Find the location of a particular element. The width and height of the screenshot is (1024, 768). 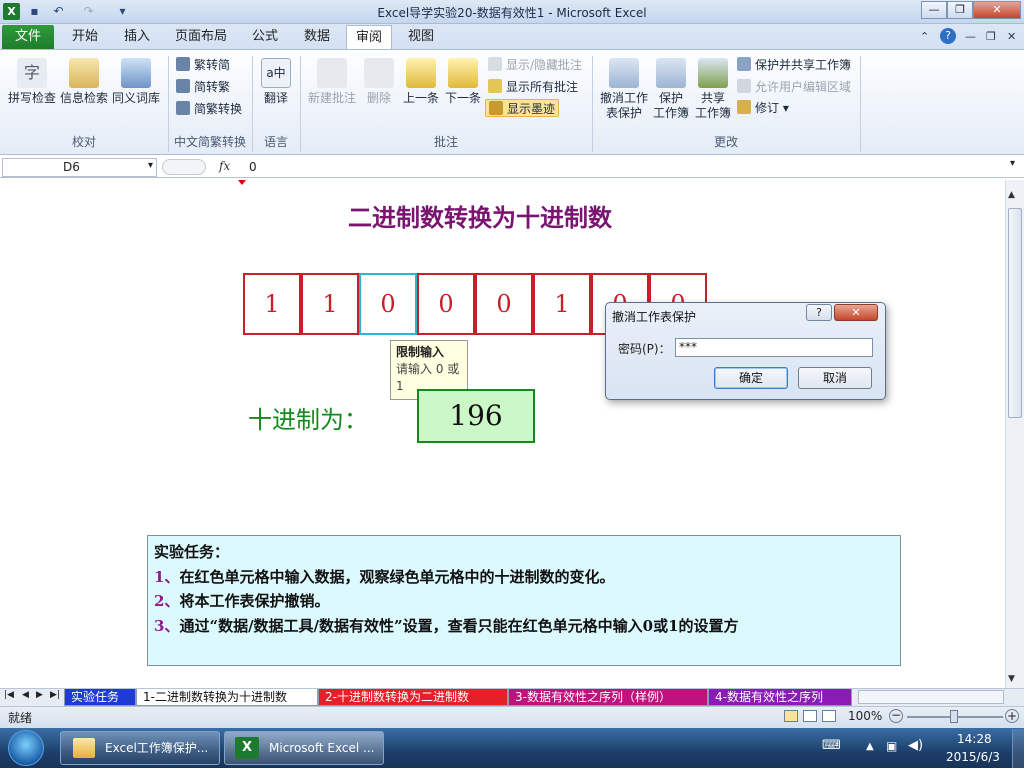

window-title: Excel导学实验20-数据有效性1 - Microsoft Excel is located at coordinates (512, 13).